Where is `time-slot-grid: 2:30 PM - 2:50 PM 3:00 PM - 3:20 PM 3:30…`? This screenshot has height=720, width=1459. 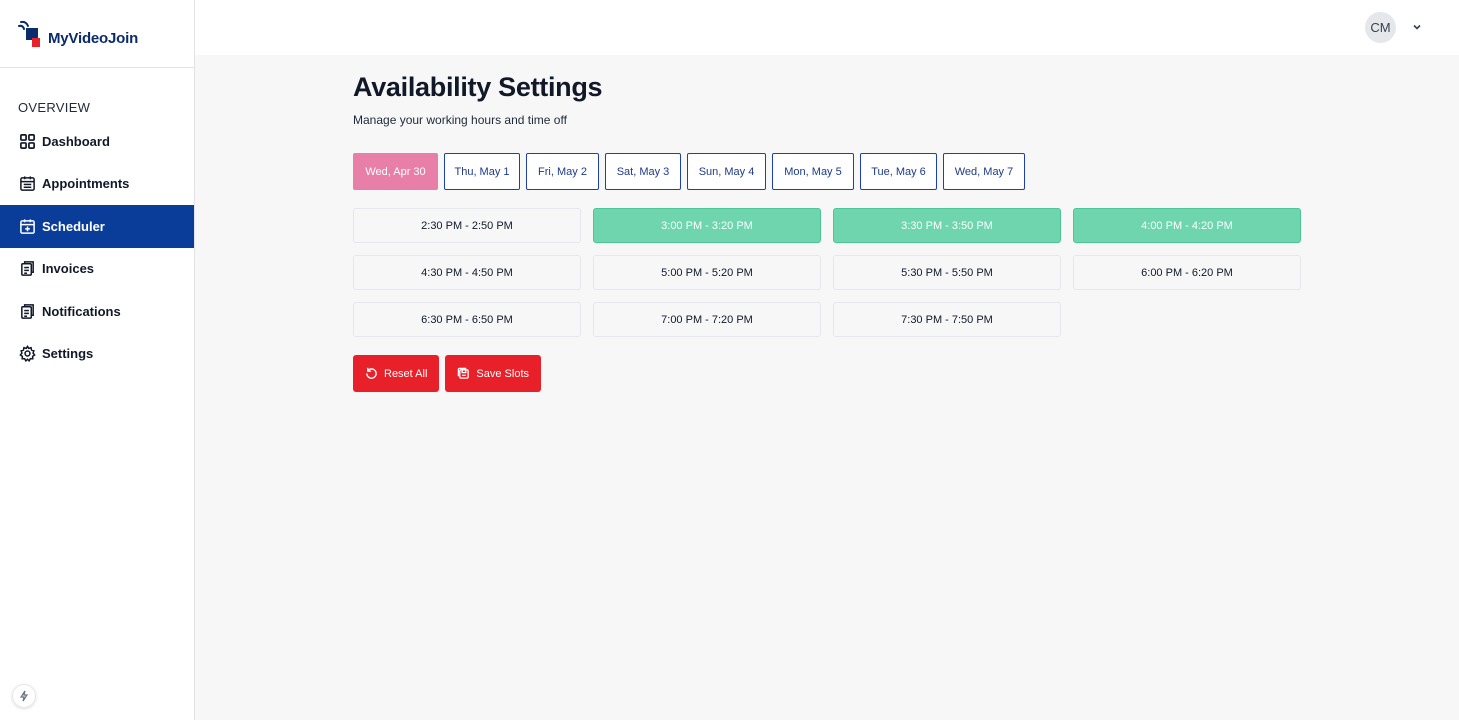 time-slot-grid: 2:30 PM - 2:50 PM 3:00 PM - 3:20 PM 3:30… is located at coordinates (827, 272).